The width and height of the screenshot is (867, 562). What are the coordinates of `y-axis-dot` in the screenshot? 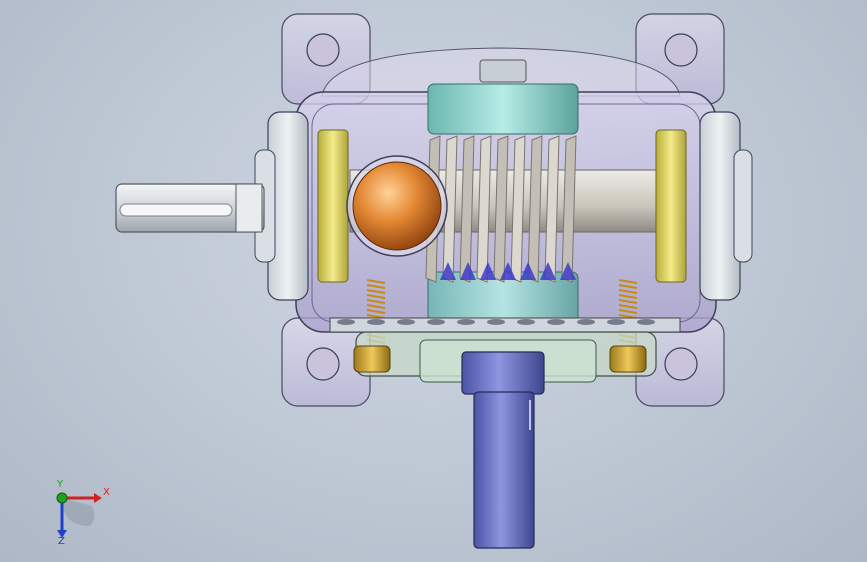 It's located at (62, 498).